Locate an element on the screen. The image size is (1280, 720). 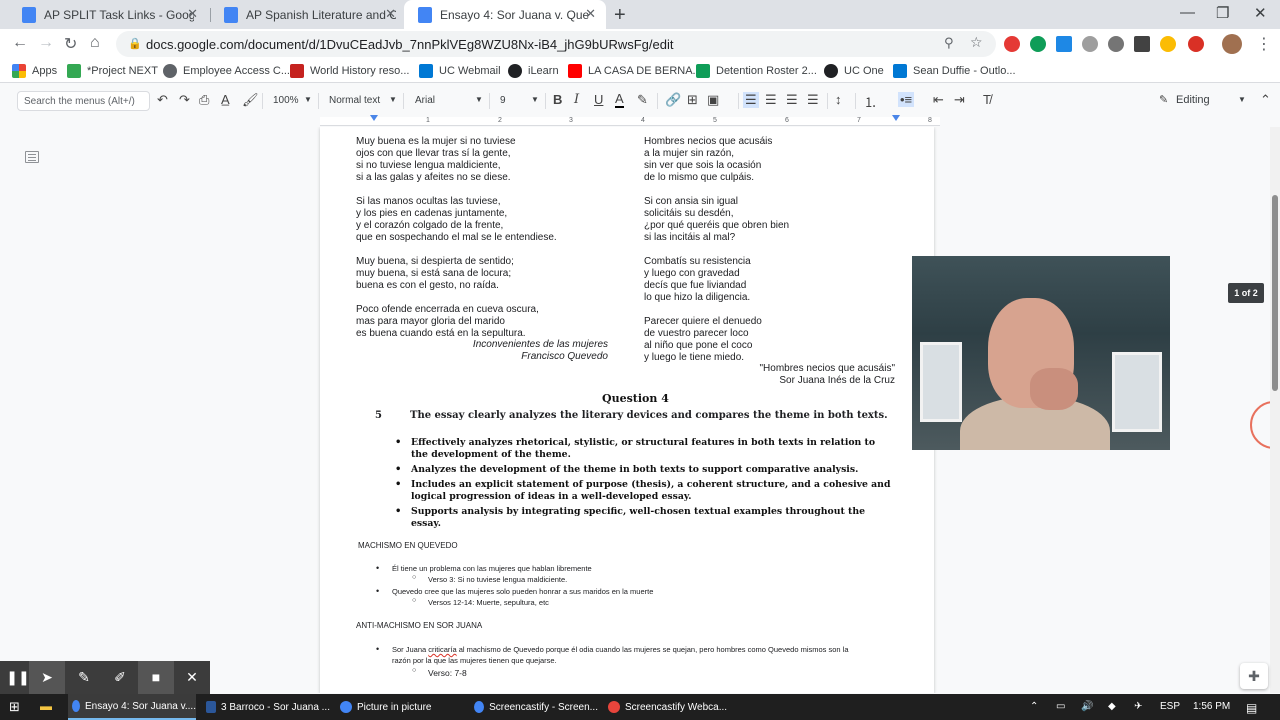
webcam-overlay is located at coordinates (1041, 353).